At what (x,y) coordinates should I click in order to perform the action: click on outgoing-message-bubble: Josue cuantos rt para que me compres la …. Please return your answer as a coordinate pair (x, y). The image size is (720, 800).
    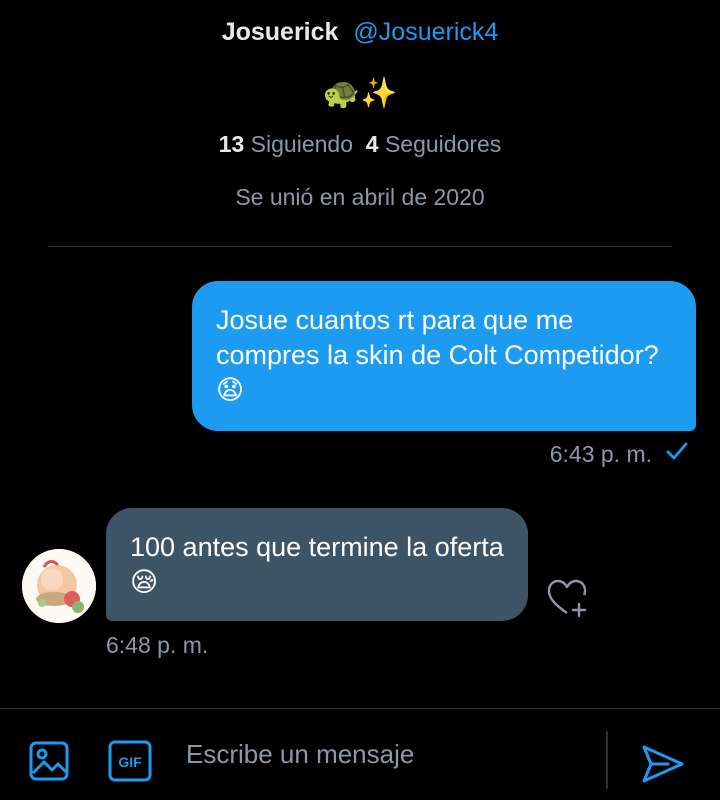
    Looking at the image, I should click on (444, 356).